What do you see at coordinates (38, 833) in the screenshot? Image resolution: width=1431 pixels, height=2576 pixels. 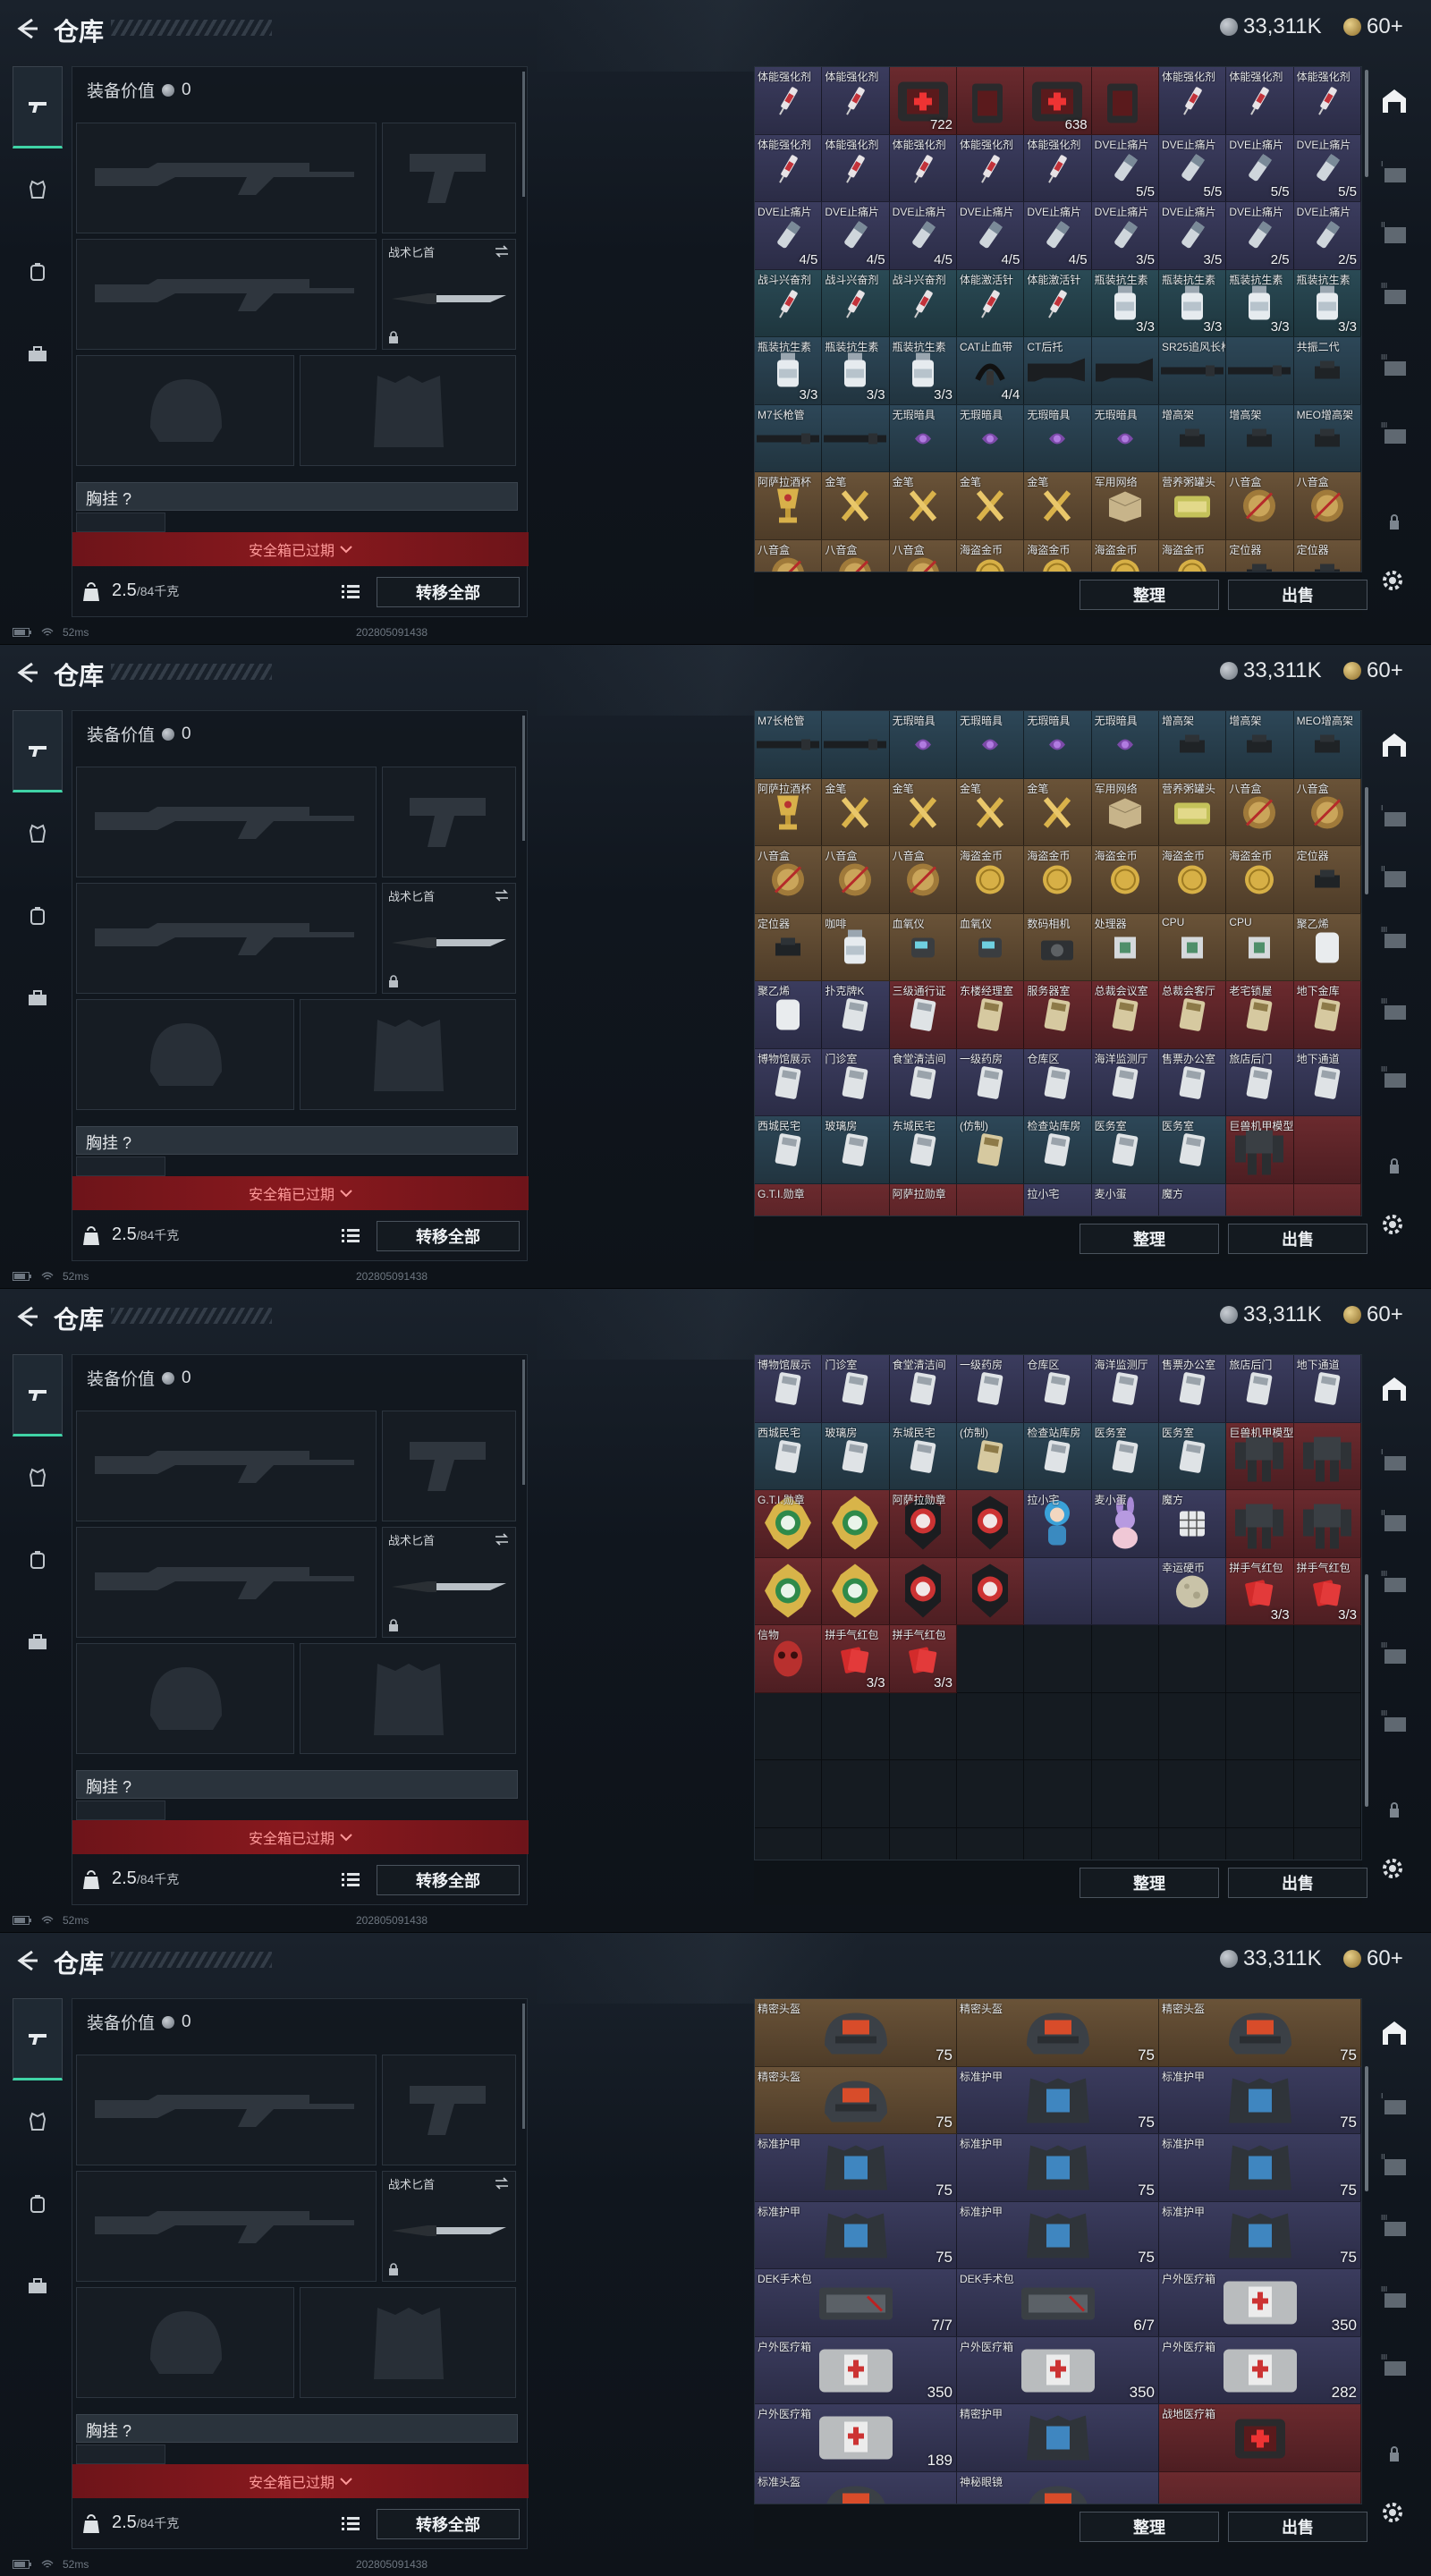 I see `tab-armor` at bounding box center [38, 833].